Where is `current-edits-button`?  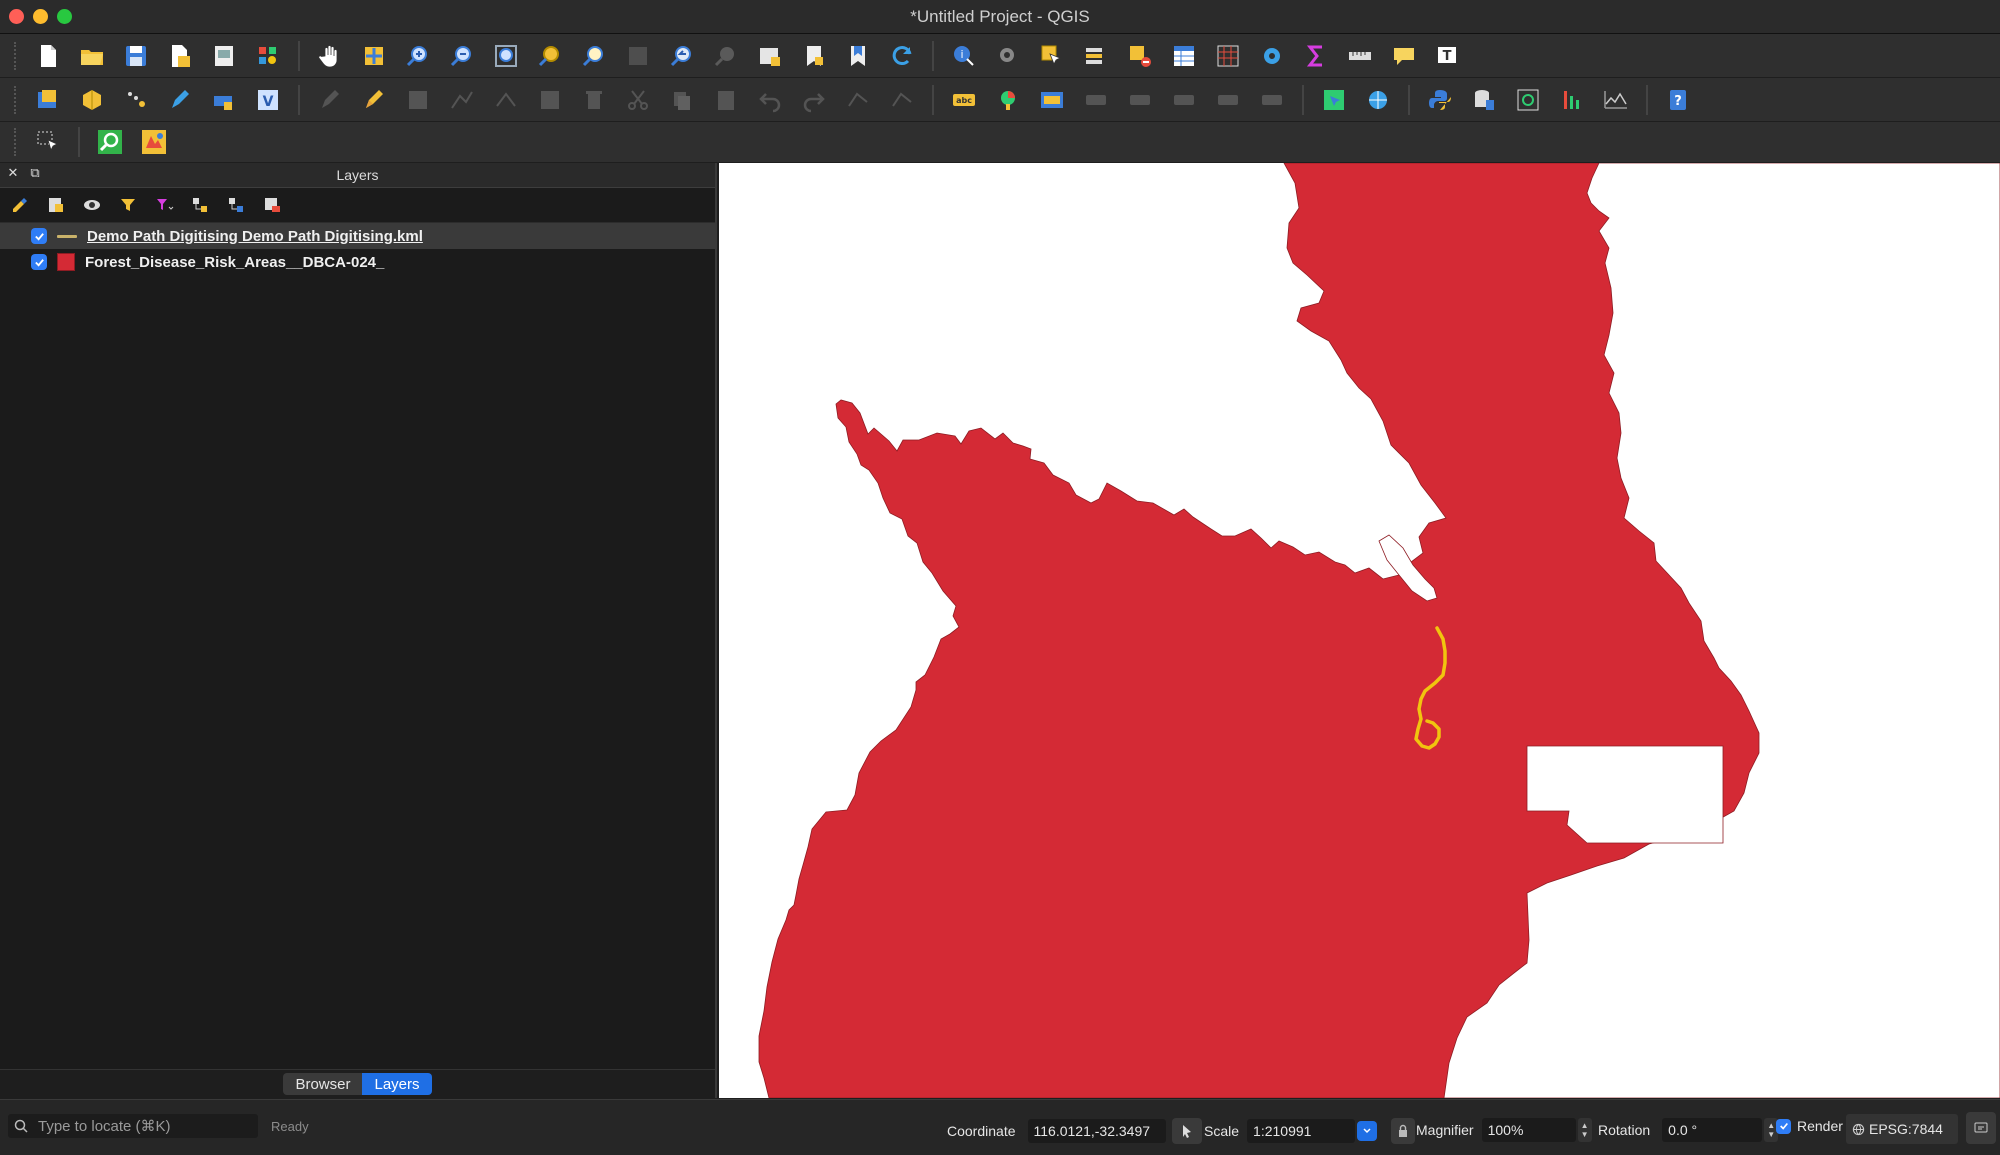
current-edits-button is located at coordinates (330, 100).